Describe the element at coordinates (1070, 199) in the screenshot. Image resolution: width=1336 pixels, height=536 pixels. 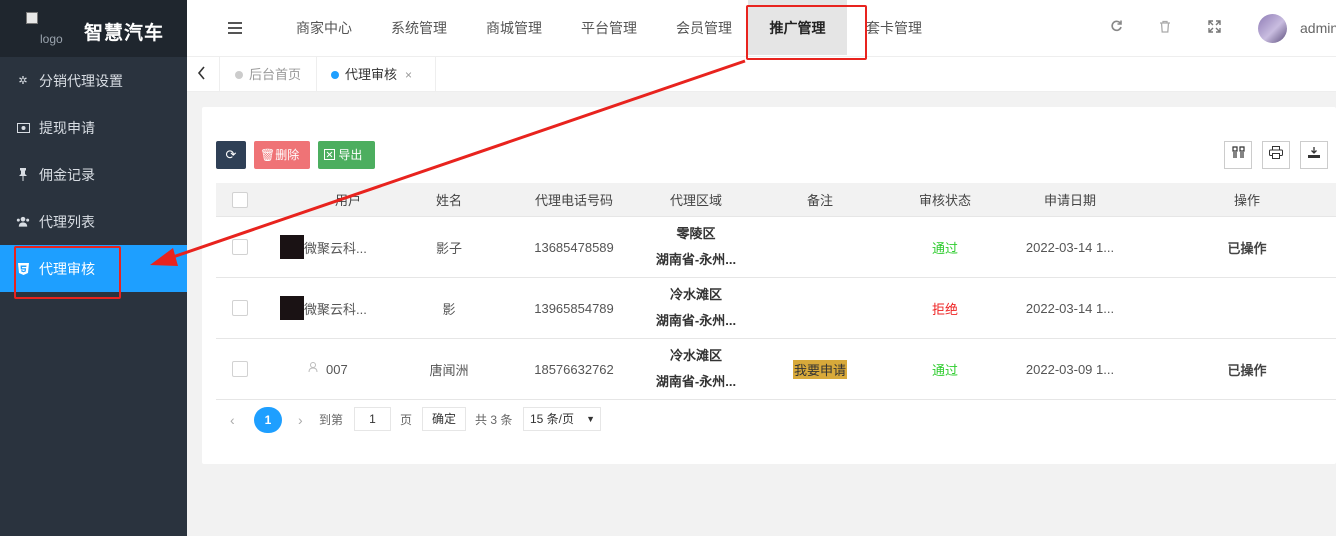
I see `col-date: 申请日期` at that location.